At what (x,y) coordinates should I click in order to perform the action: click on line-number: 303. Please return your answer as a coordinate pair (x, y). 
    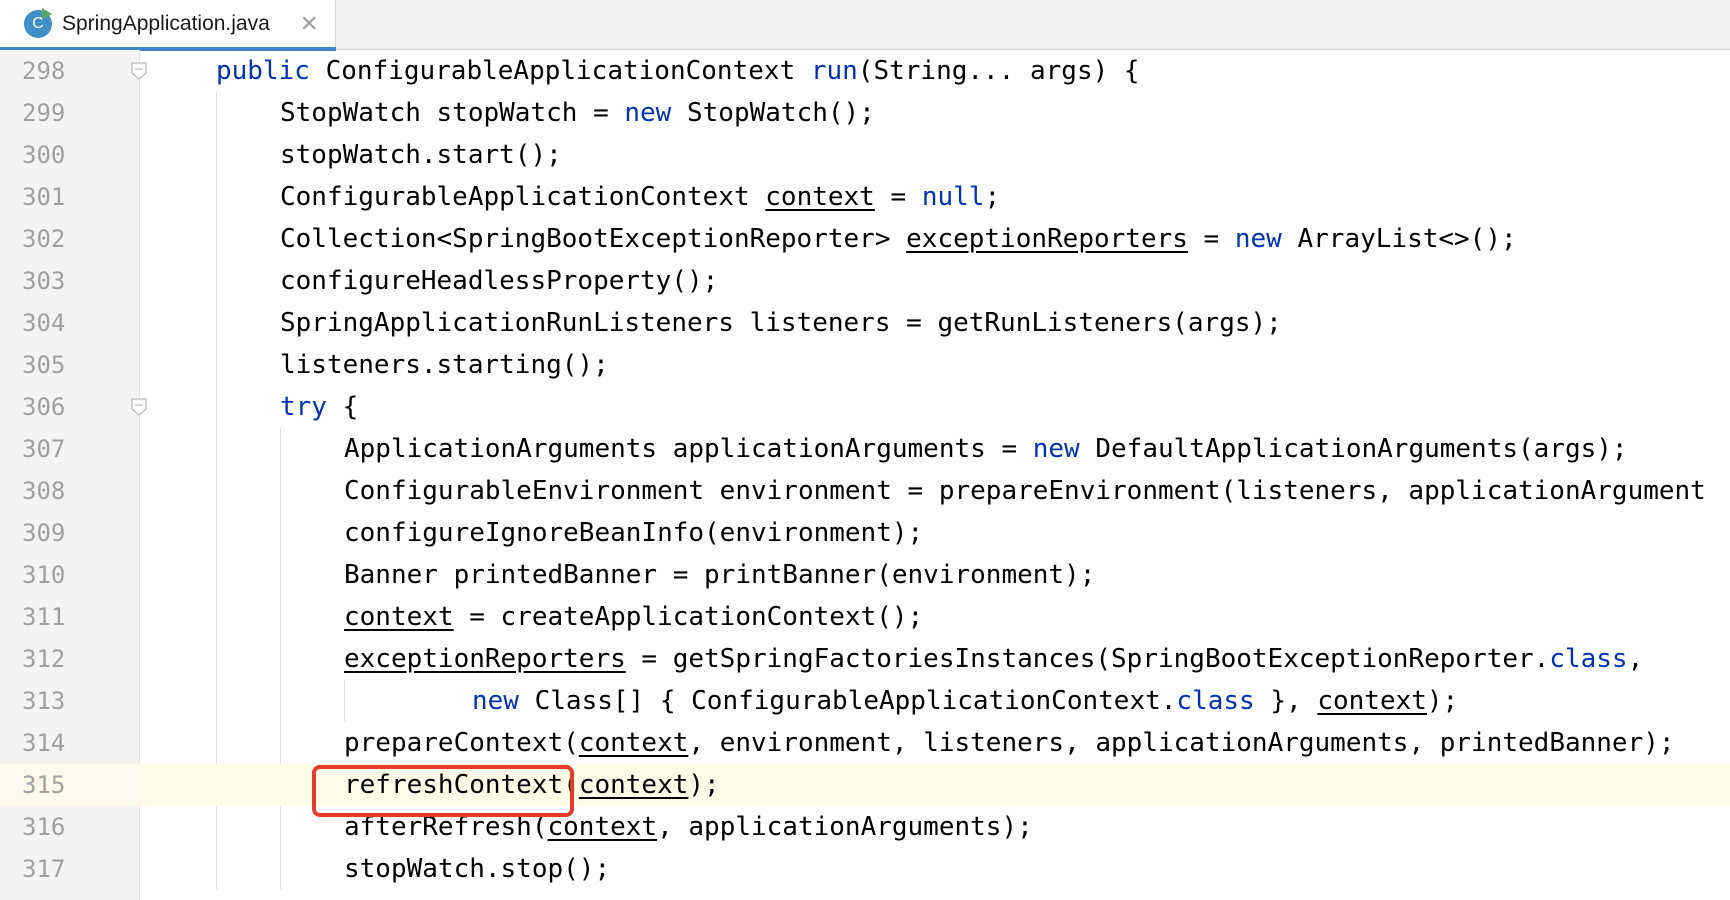
    Looking at the image, I should click on (70, 281).